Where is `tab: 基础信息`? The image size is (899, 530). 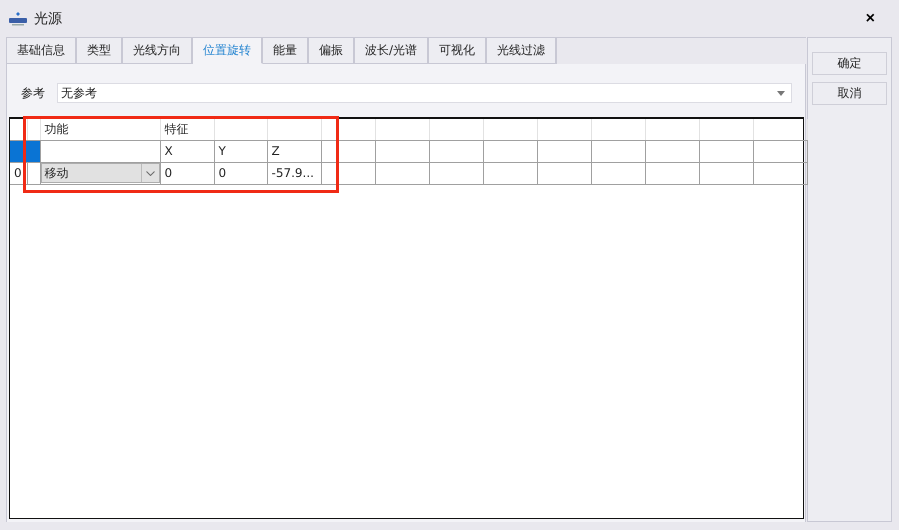
tab: 基础信息 is located at coordinates (42, 51).